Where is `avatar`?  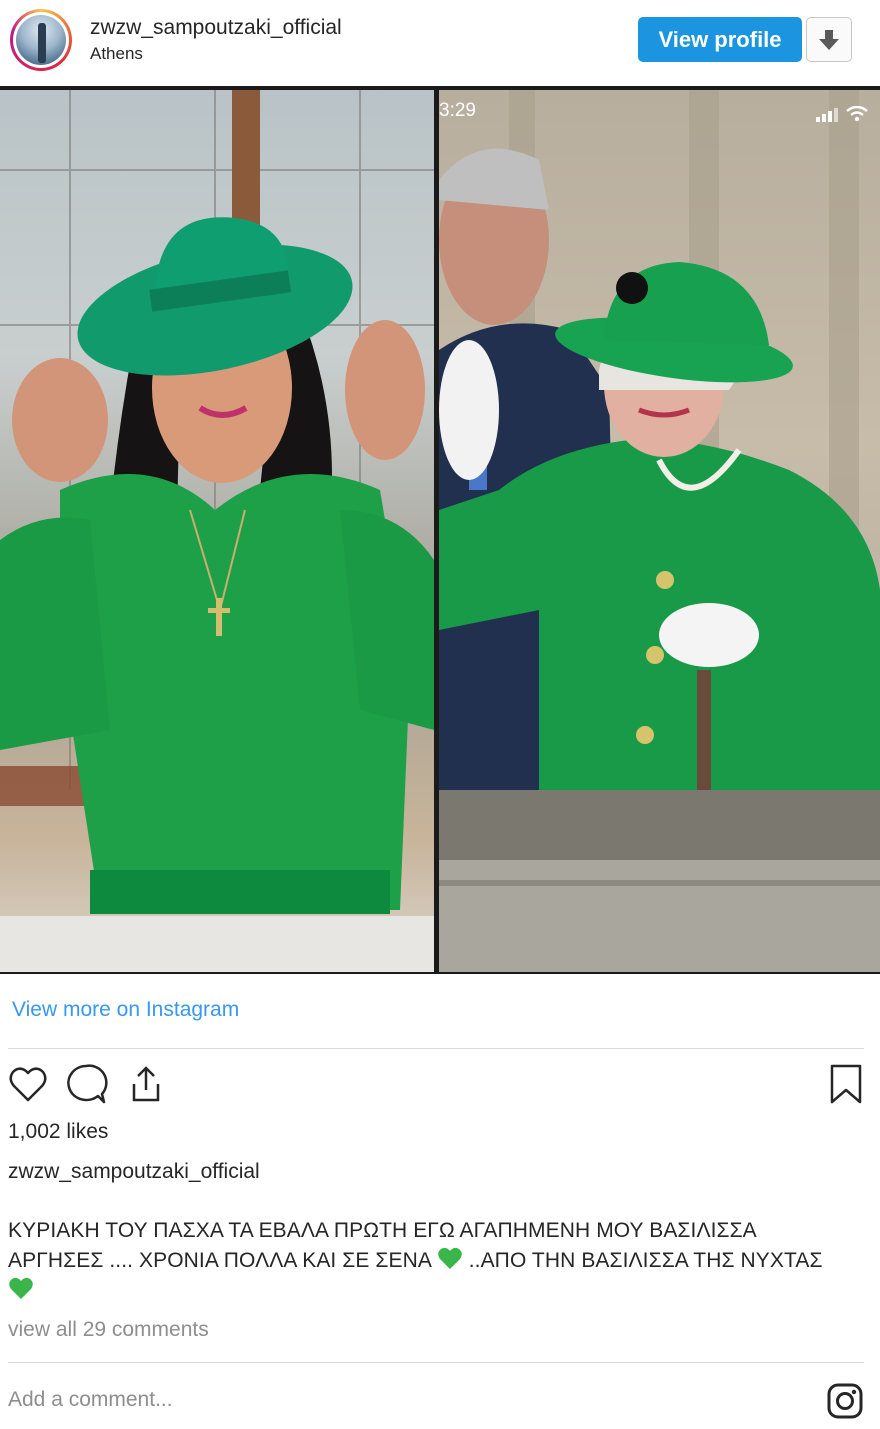 avatar is located at coordinates (41, 40).